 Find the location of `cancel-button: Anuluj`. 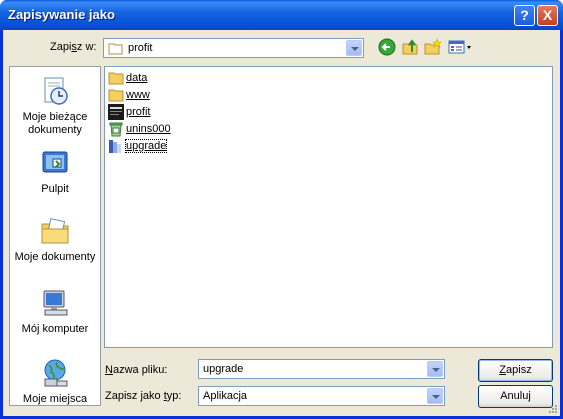

cancel-button: Anuluj is located at coordinates (515, 396).